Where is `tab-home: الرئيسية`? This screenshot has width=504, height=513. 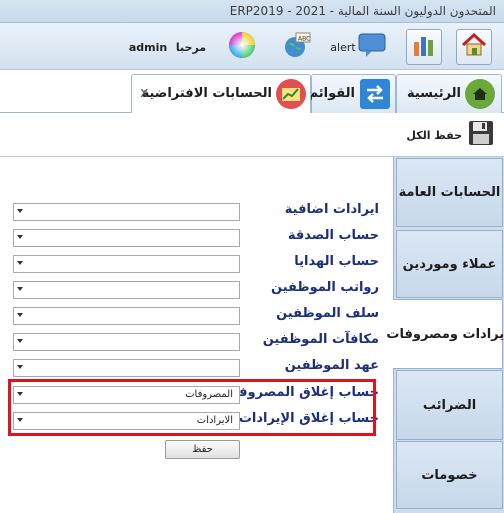 tab-home: الرئيسية is located at coordinates (449, 93).